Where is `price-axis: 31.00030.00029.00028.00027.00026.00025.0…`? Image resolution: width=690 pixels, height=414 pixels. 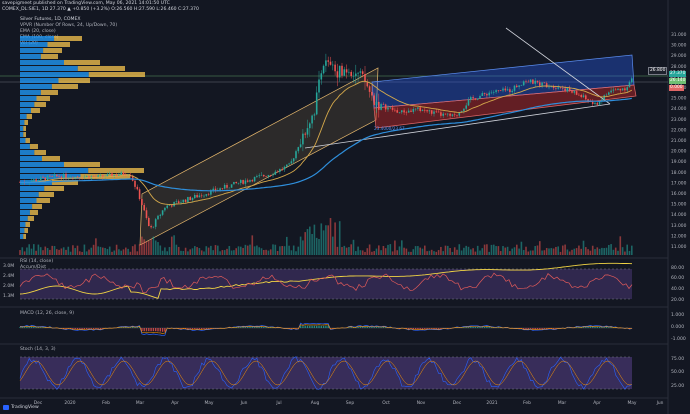 price-axis: 31.00030.00029.00028.00027.00026.00025.0… is located at coordinates (679, 141).